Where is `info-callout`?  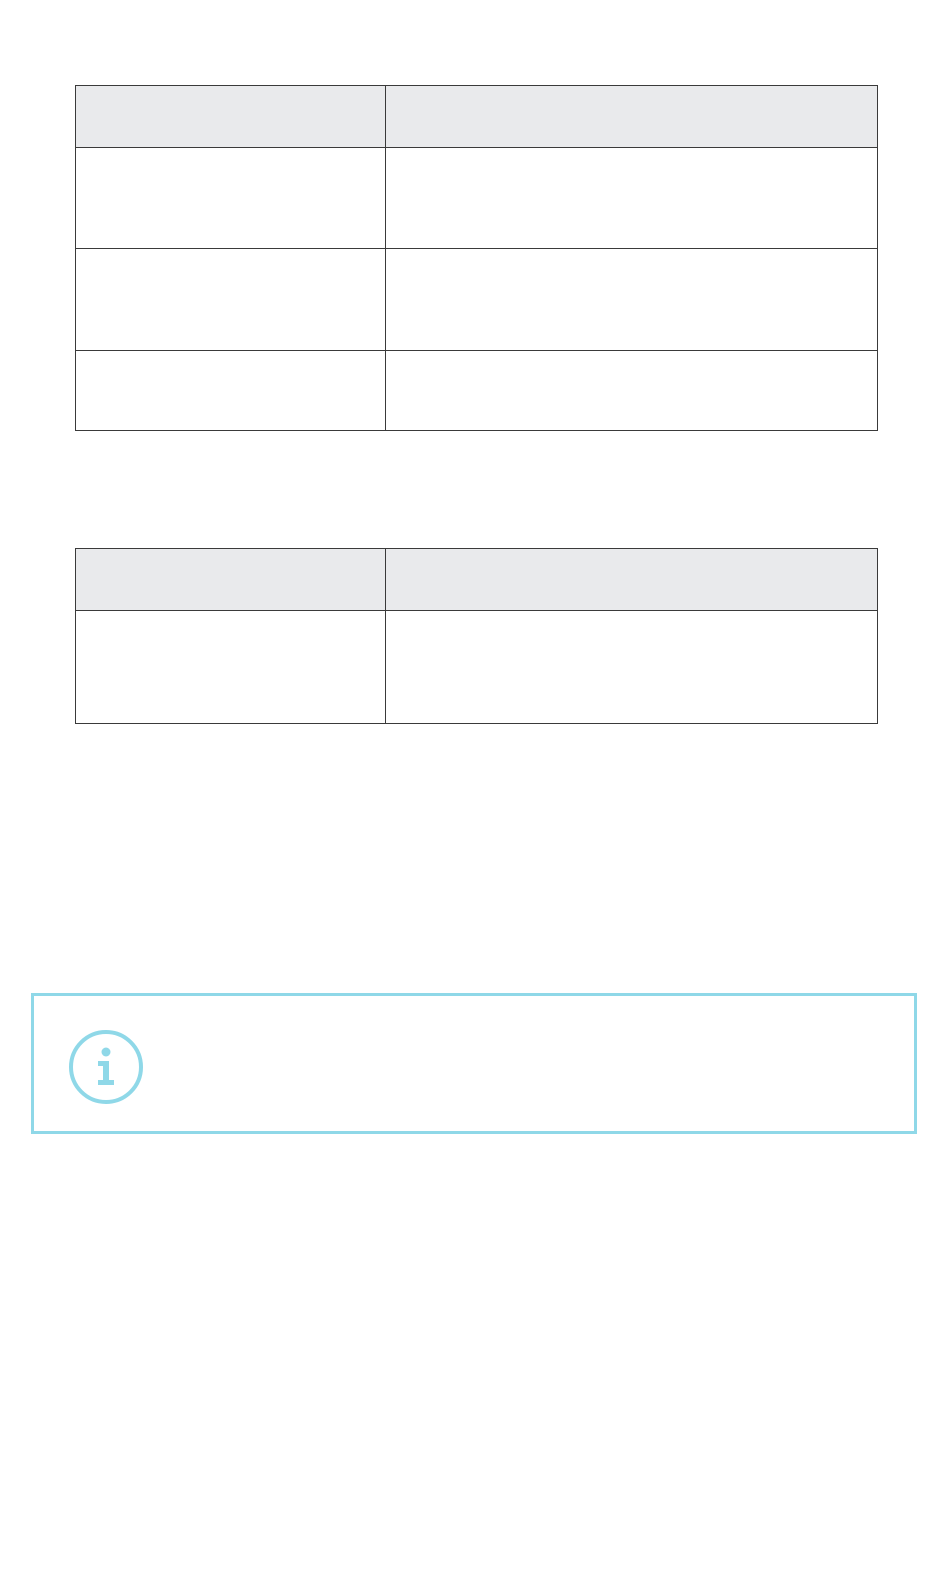
info-callout is located at coordinates (474, 1063).